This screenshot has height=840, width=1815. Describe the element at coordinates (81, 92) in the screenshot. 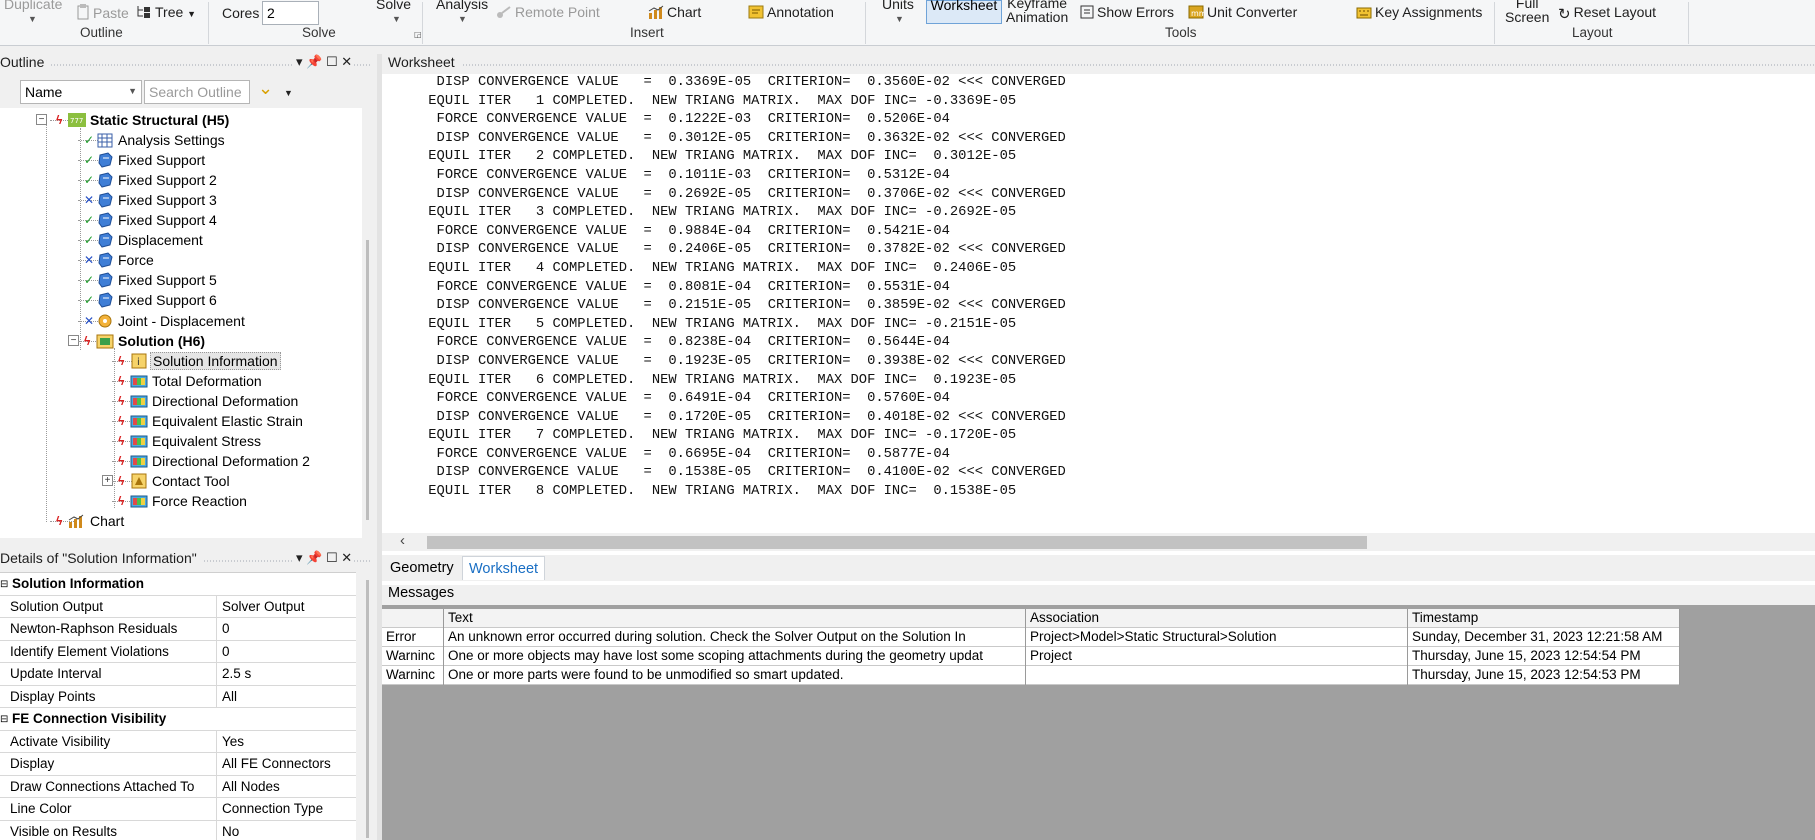

I see `outline-filter-select: Name ▼` at that location.